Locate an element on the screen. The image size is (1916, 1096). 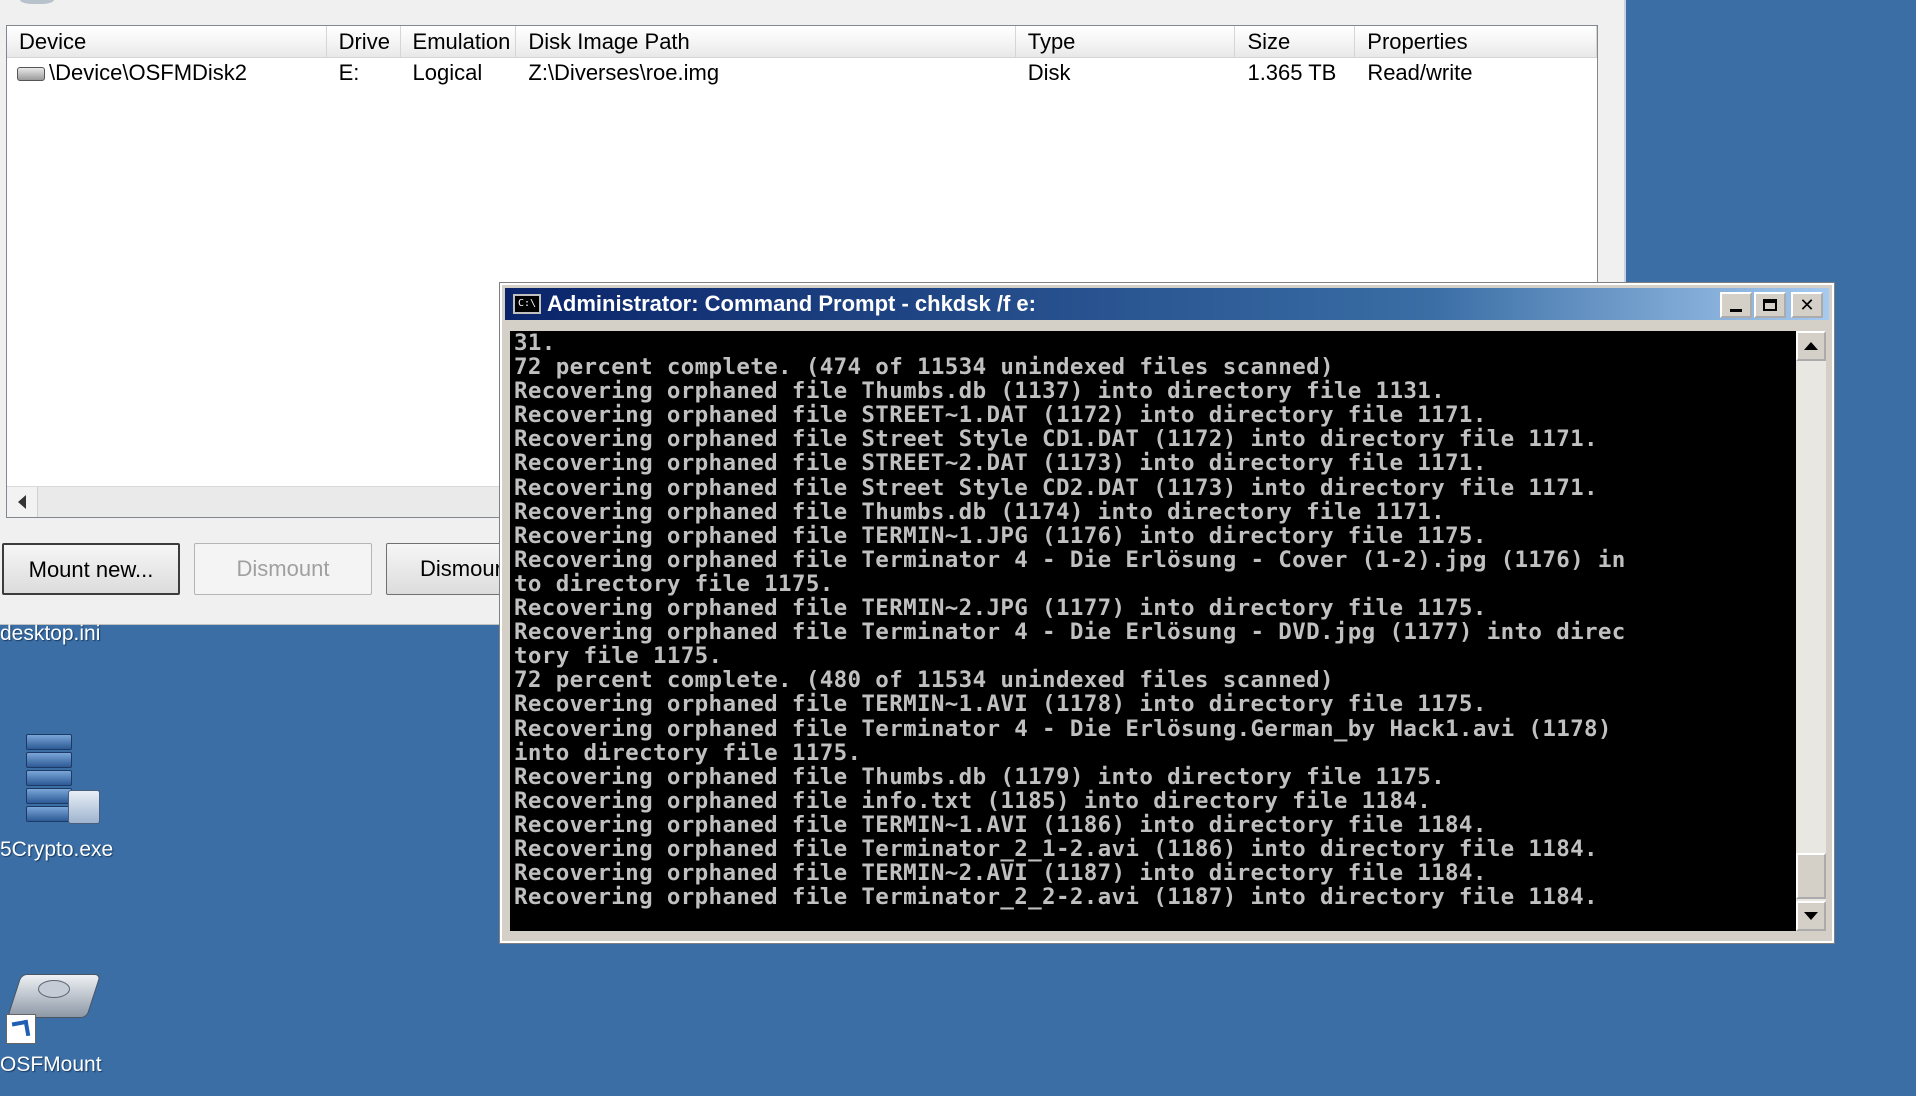
cell-device: \Device\OSFMDisk2 is located at coordinates (167, 73).